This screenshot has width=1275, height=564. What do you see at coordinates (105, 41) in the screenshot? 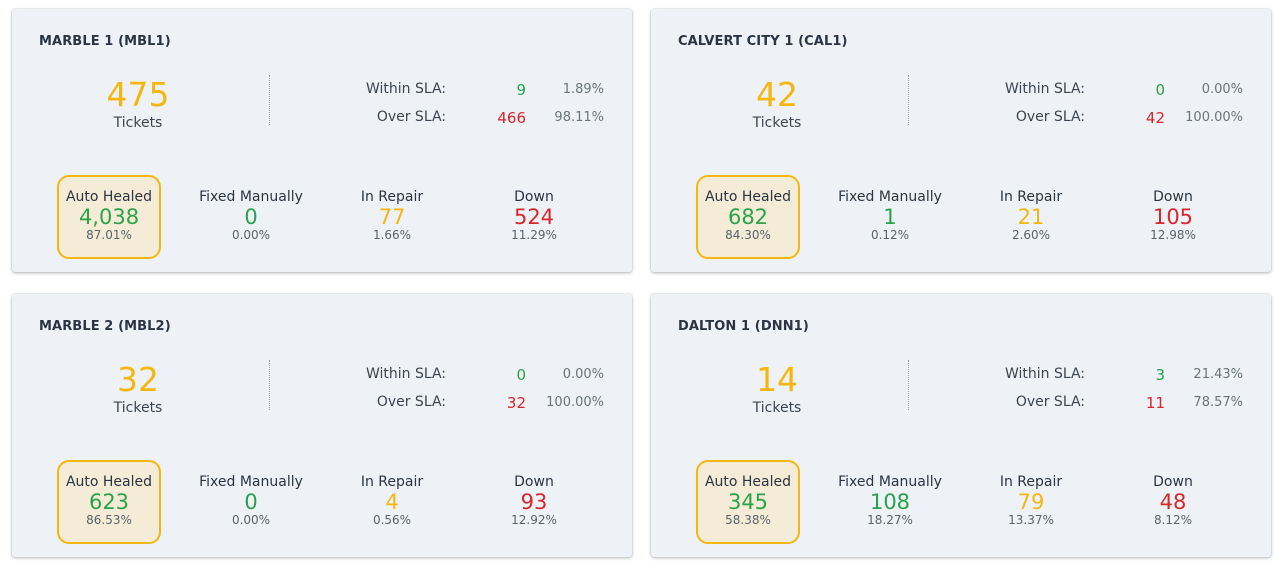
I see `card-title: MARBLE 1 (MBL1)` at bounding box center [105, 41].